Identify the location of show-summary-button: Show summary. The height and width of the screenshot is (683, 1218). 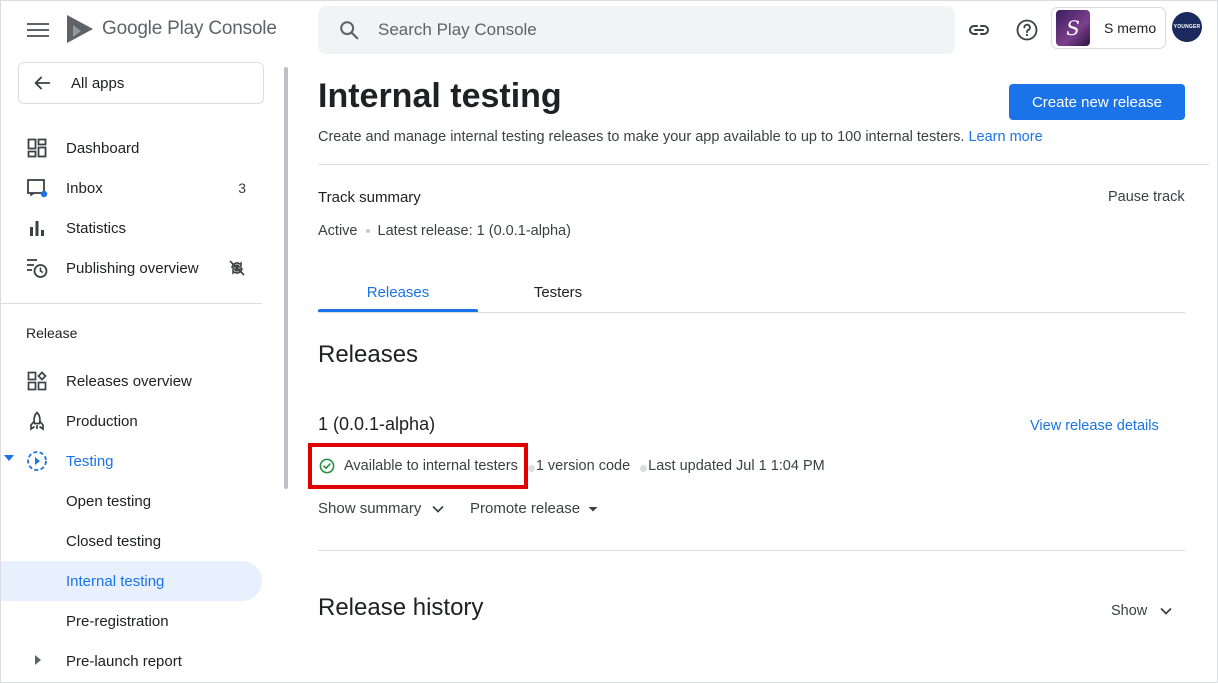
(381, 508).